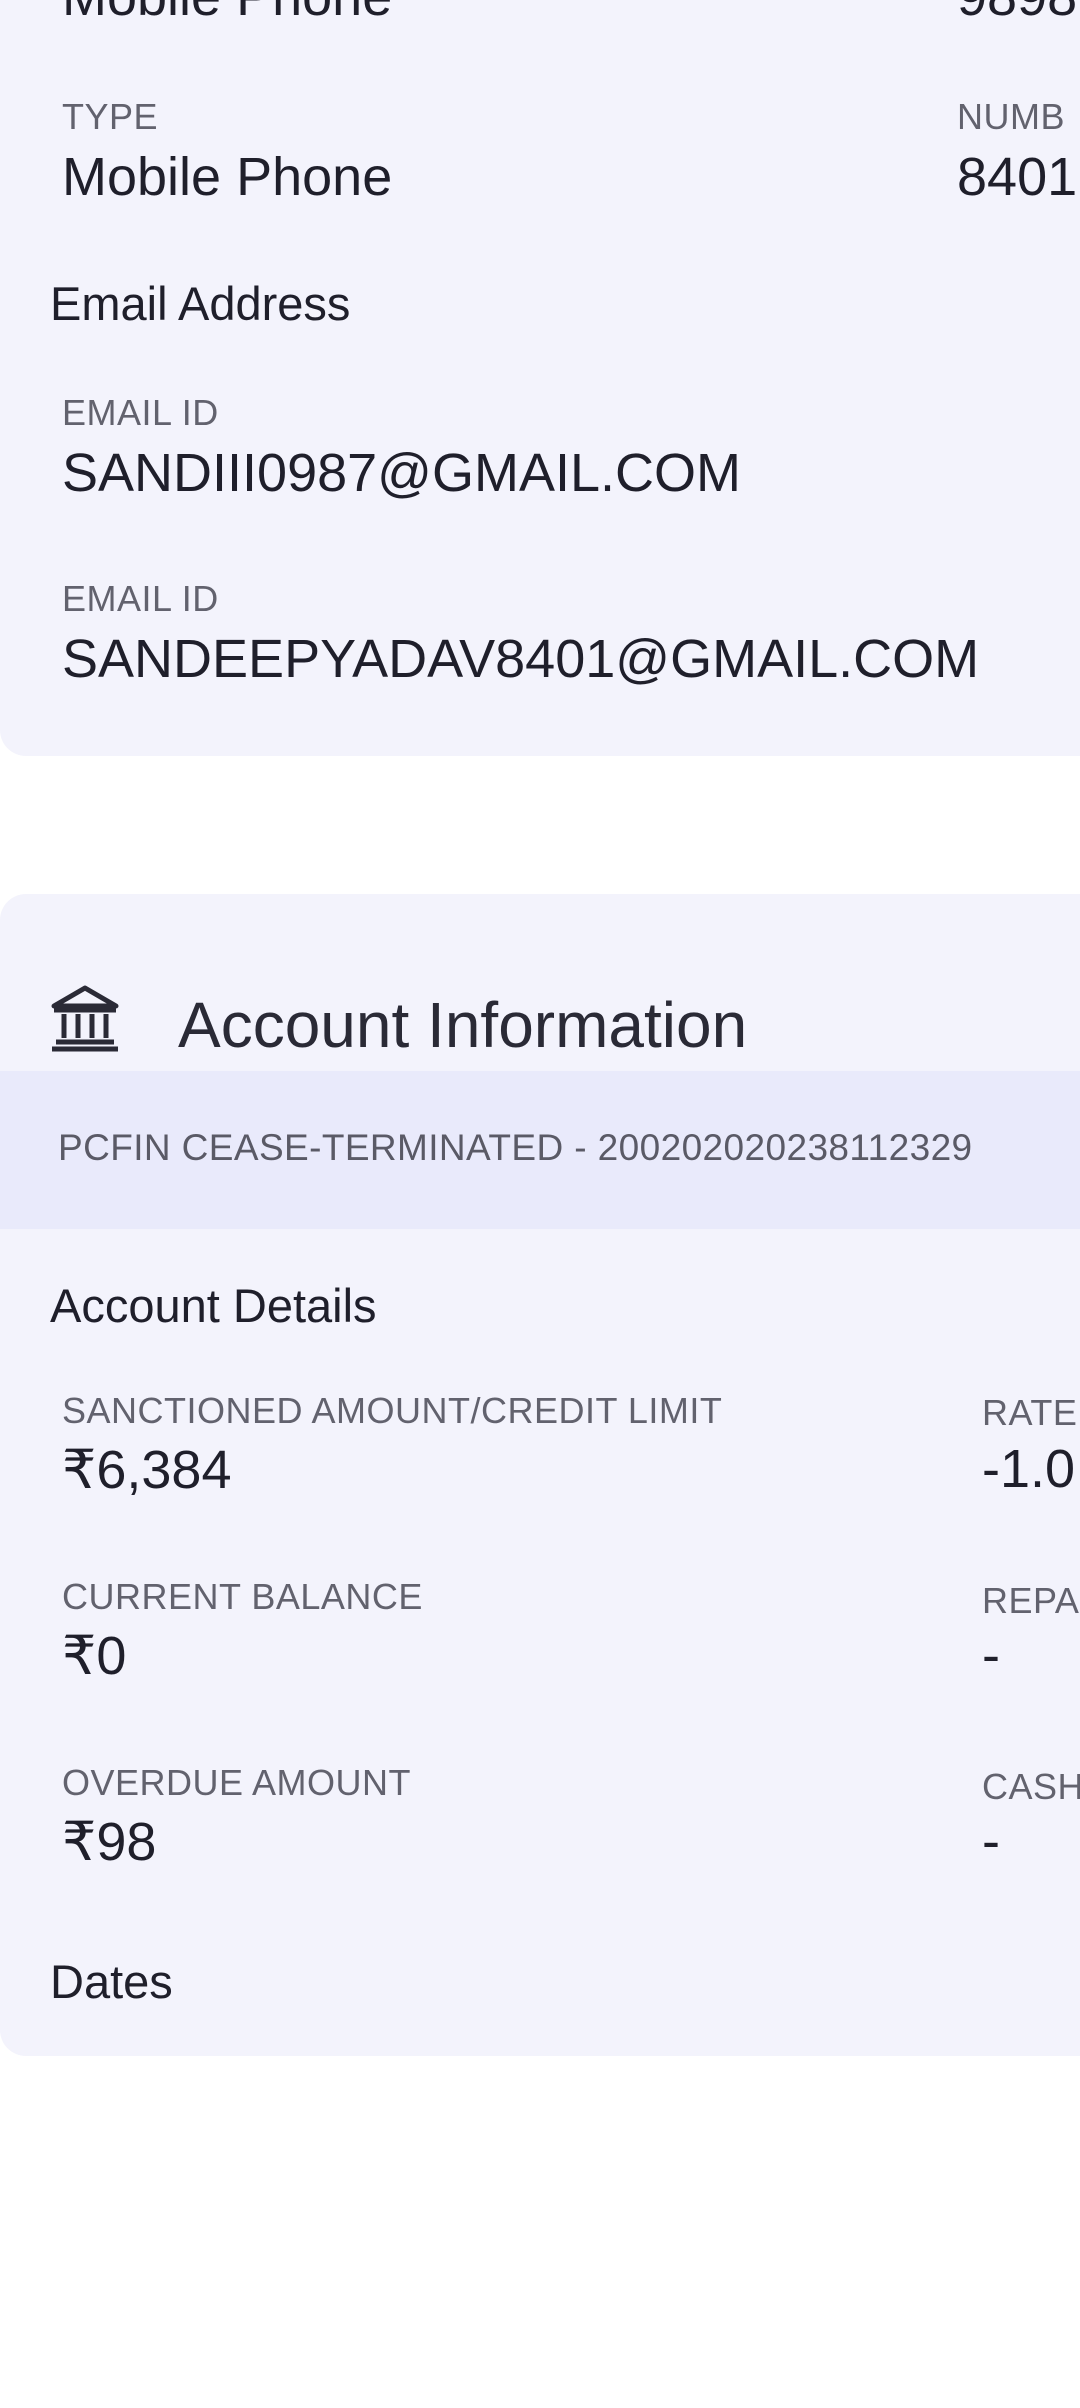 This screenshot has height=2408, width=1080. Describe the element at coordinates (1031, 1600) in the screenshot. I see `repayment-label: REPA` at that location.